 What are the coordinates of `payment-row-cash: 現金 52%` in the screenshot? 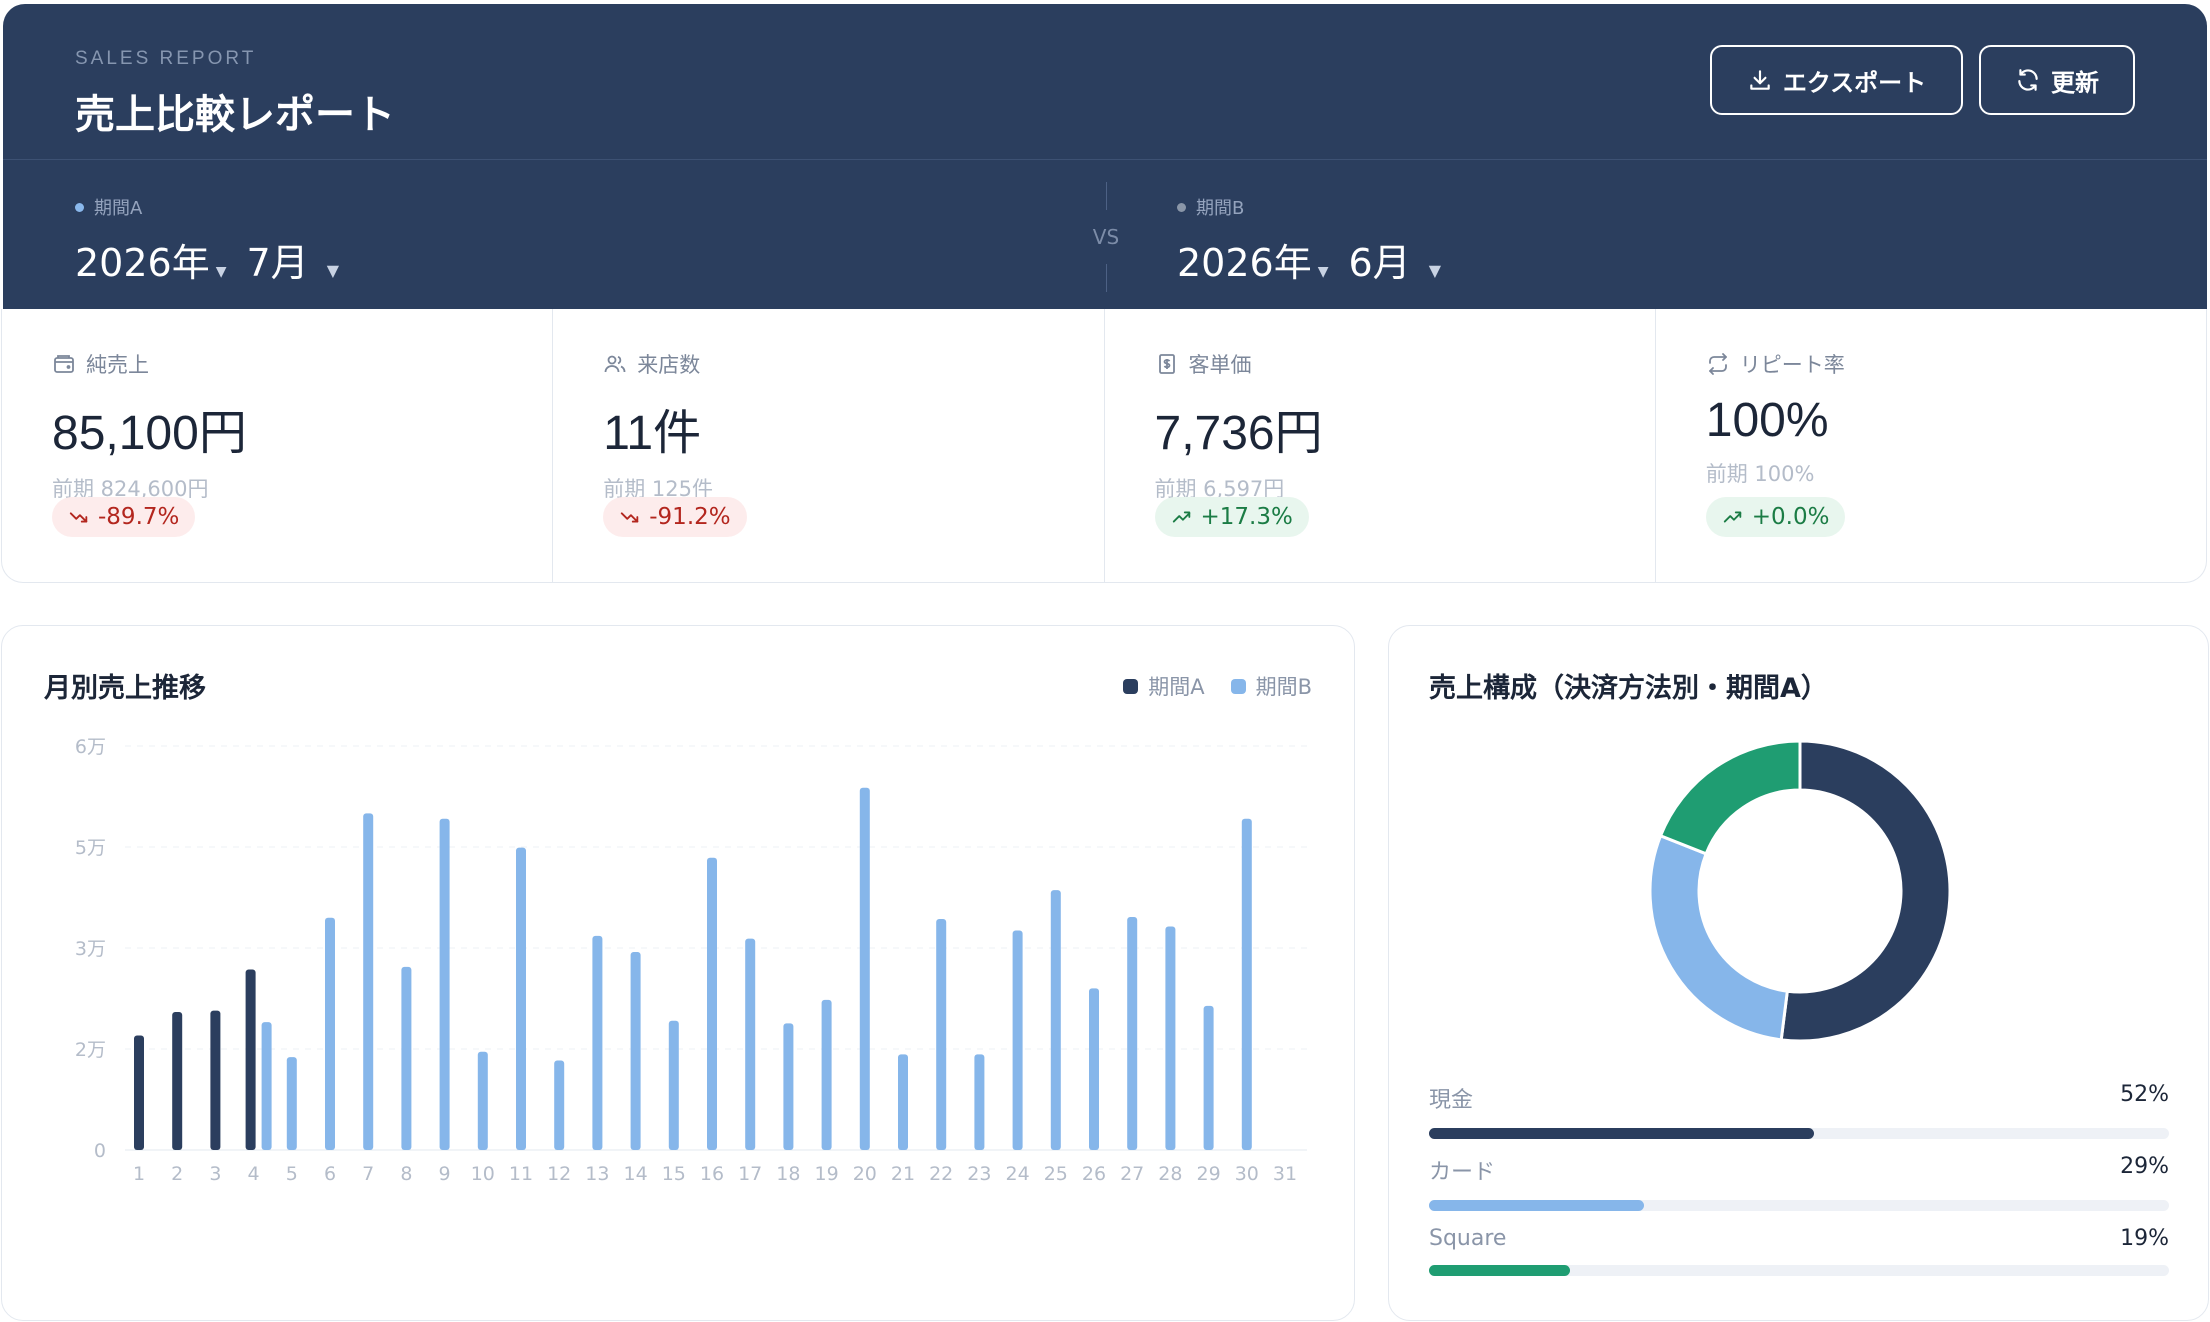 It's located at (1799, 1110).